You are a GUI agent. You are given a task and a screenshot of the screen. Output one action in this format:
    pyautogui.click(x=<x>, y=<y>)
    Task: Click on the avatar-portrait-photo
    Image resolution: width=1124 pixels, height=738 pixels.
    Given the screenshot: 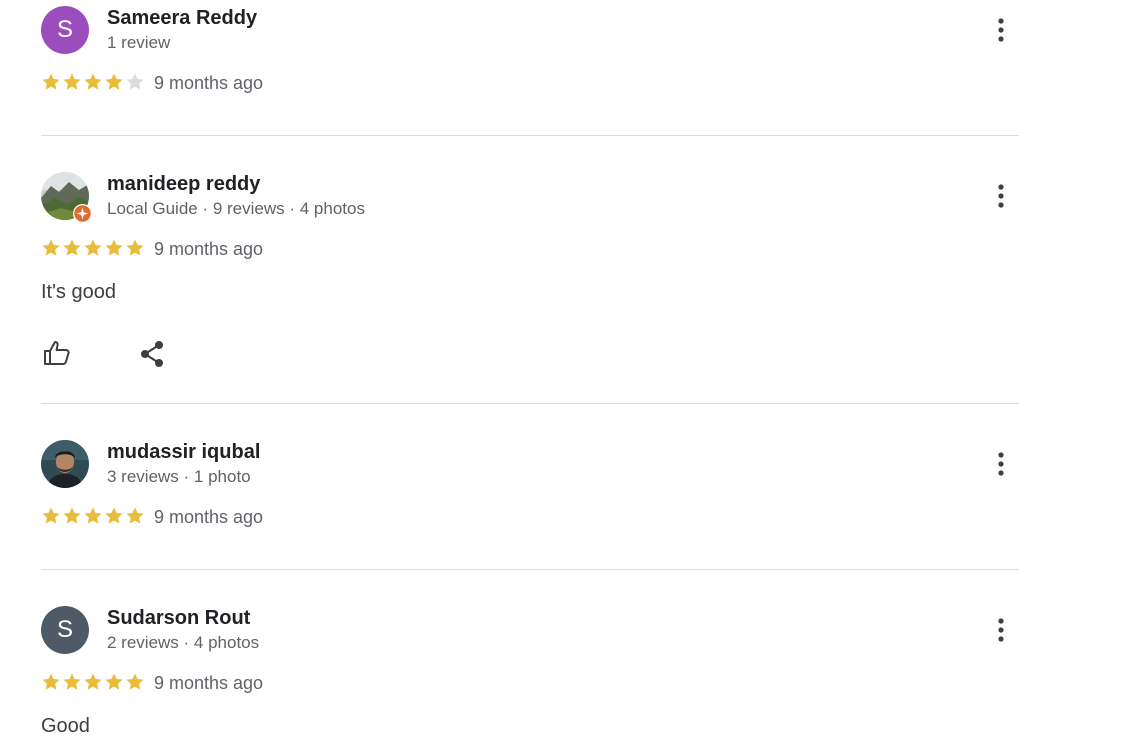 What is the action you would take?
    pyautogui.click(x=65, y=464)
    